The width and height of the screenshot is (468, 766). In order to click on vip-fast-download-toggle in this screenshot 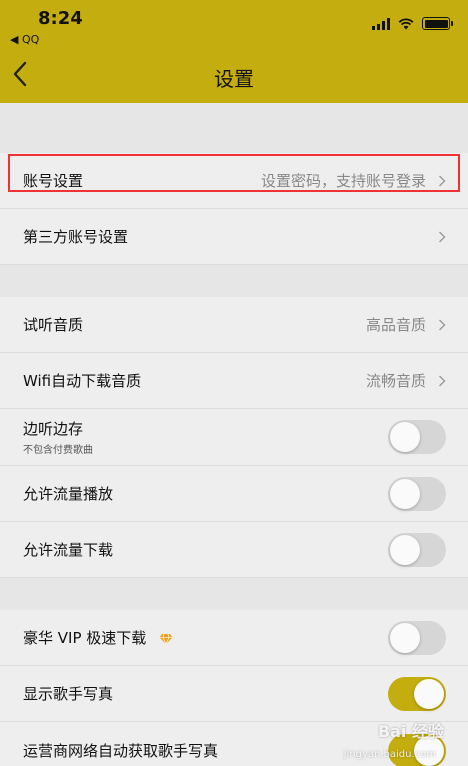, I will do `click(417, 637)`.